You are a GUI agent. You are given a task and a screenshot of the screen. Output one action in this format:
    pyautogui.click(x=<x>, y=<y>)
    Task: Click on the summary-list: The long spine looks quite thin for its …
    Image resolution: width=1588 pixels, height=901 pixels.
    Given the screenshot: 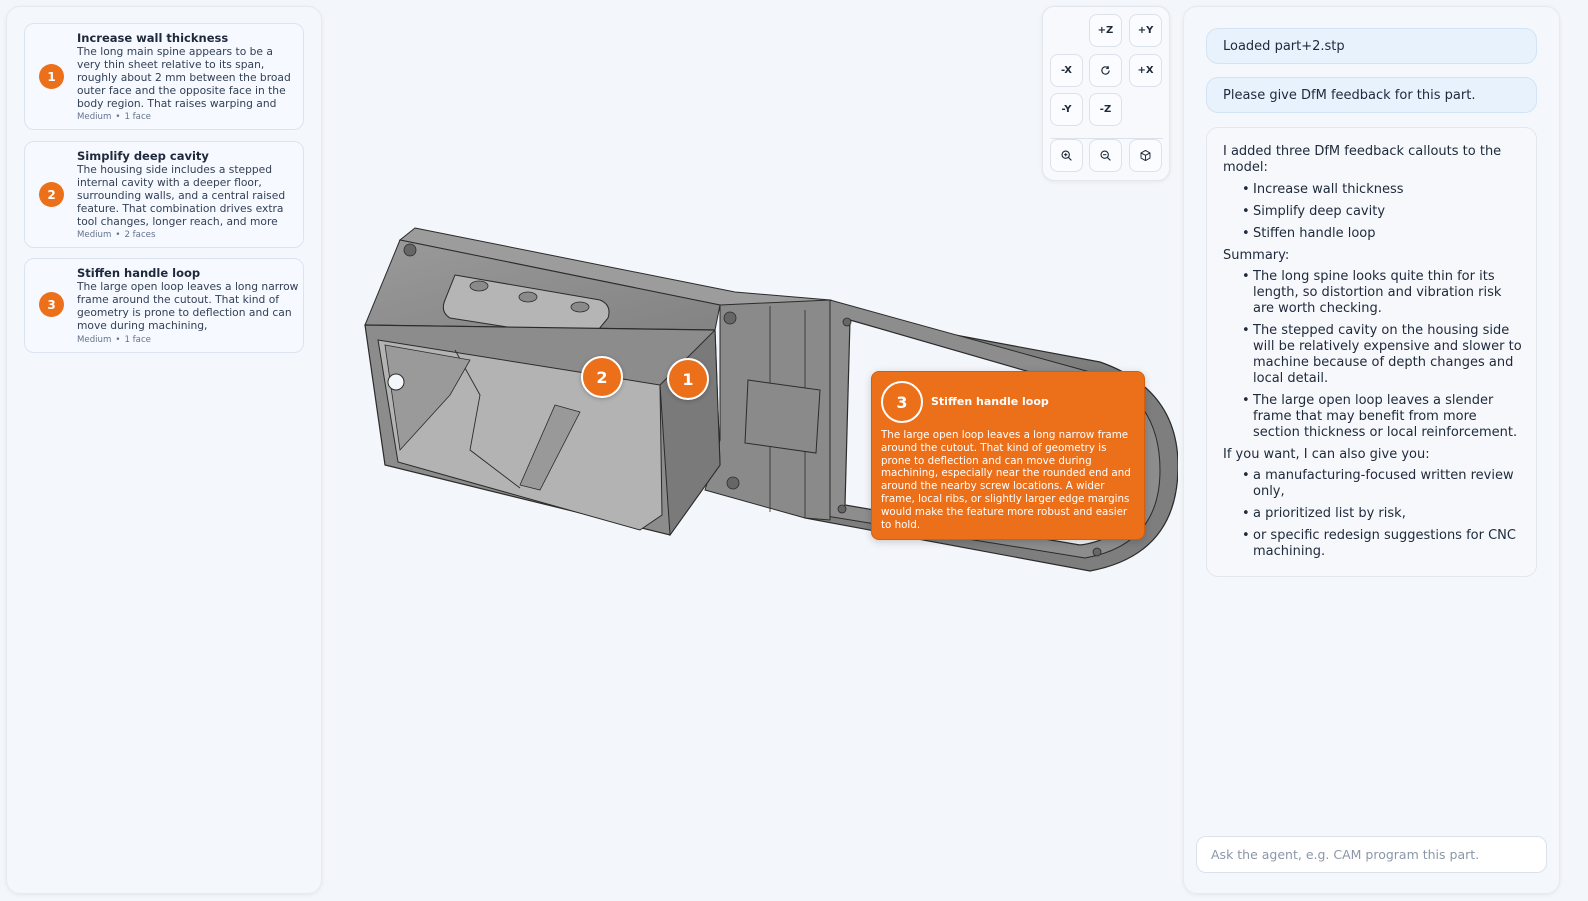 What is the action you would take?
    pyautogui.click(x=1374, y=354)
    